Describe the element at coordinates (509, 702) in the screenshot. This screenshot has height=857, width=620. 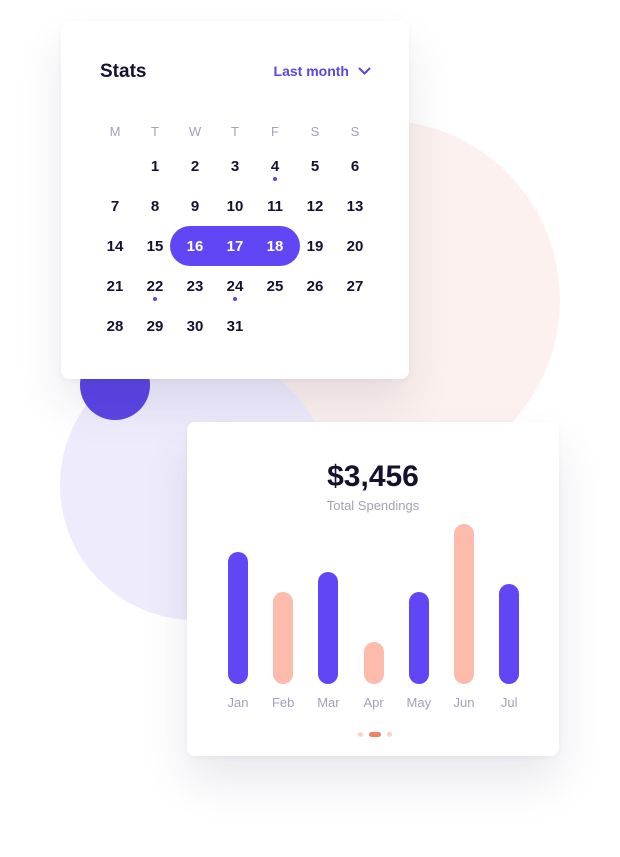
I see `x-tick-label: Jul` at that location.